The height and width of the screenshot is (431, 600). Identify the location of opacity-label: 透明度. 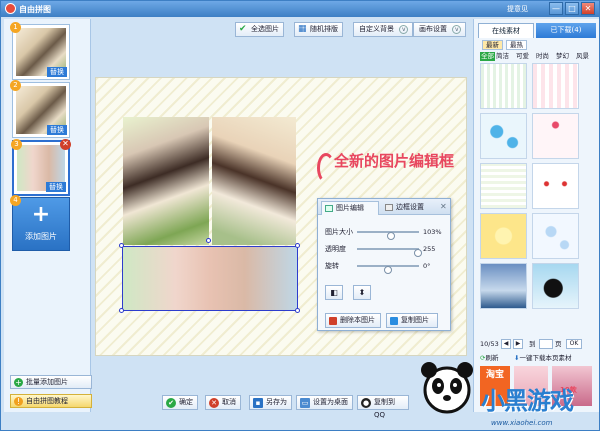
(335, 249).